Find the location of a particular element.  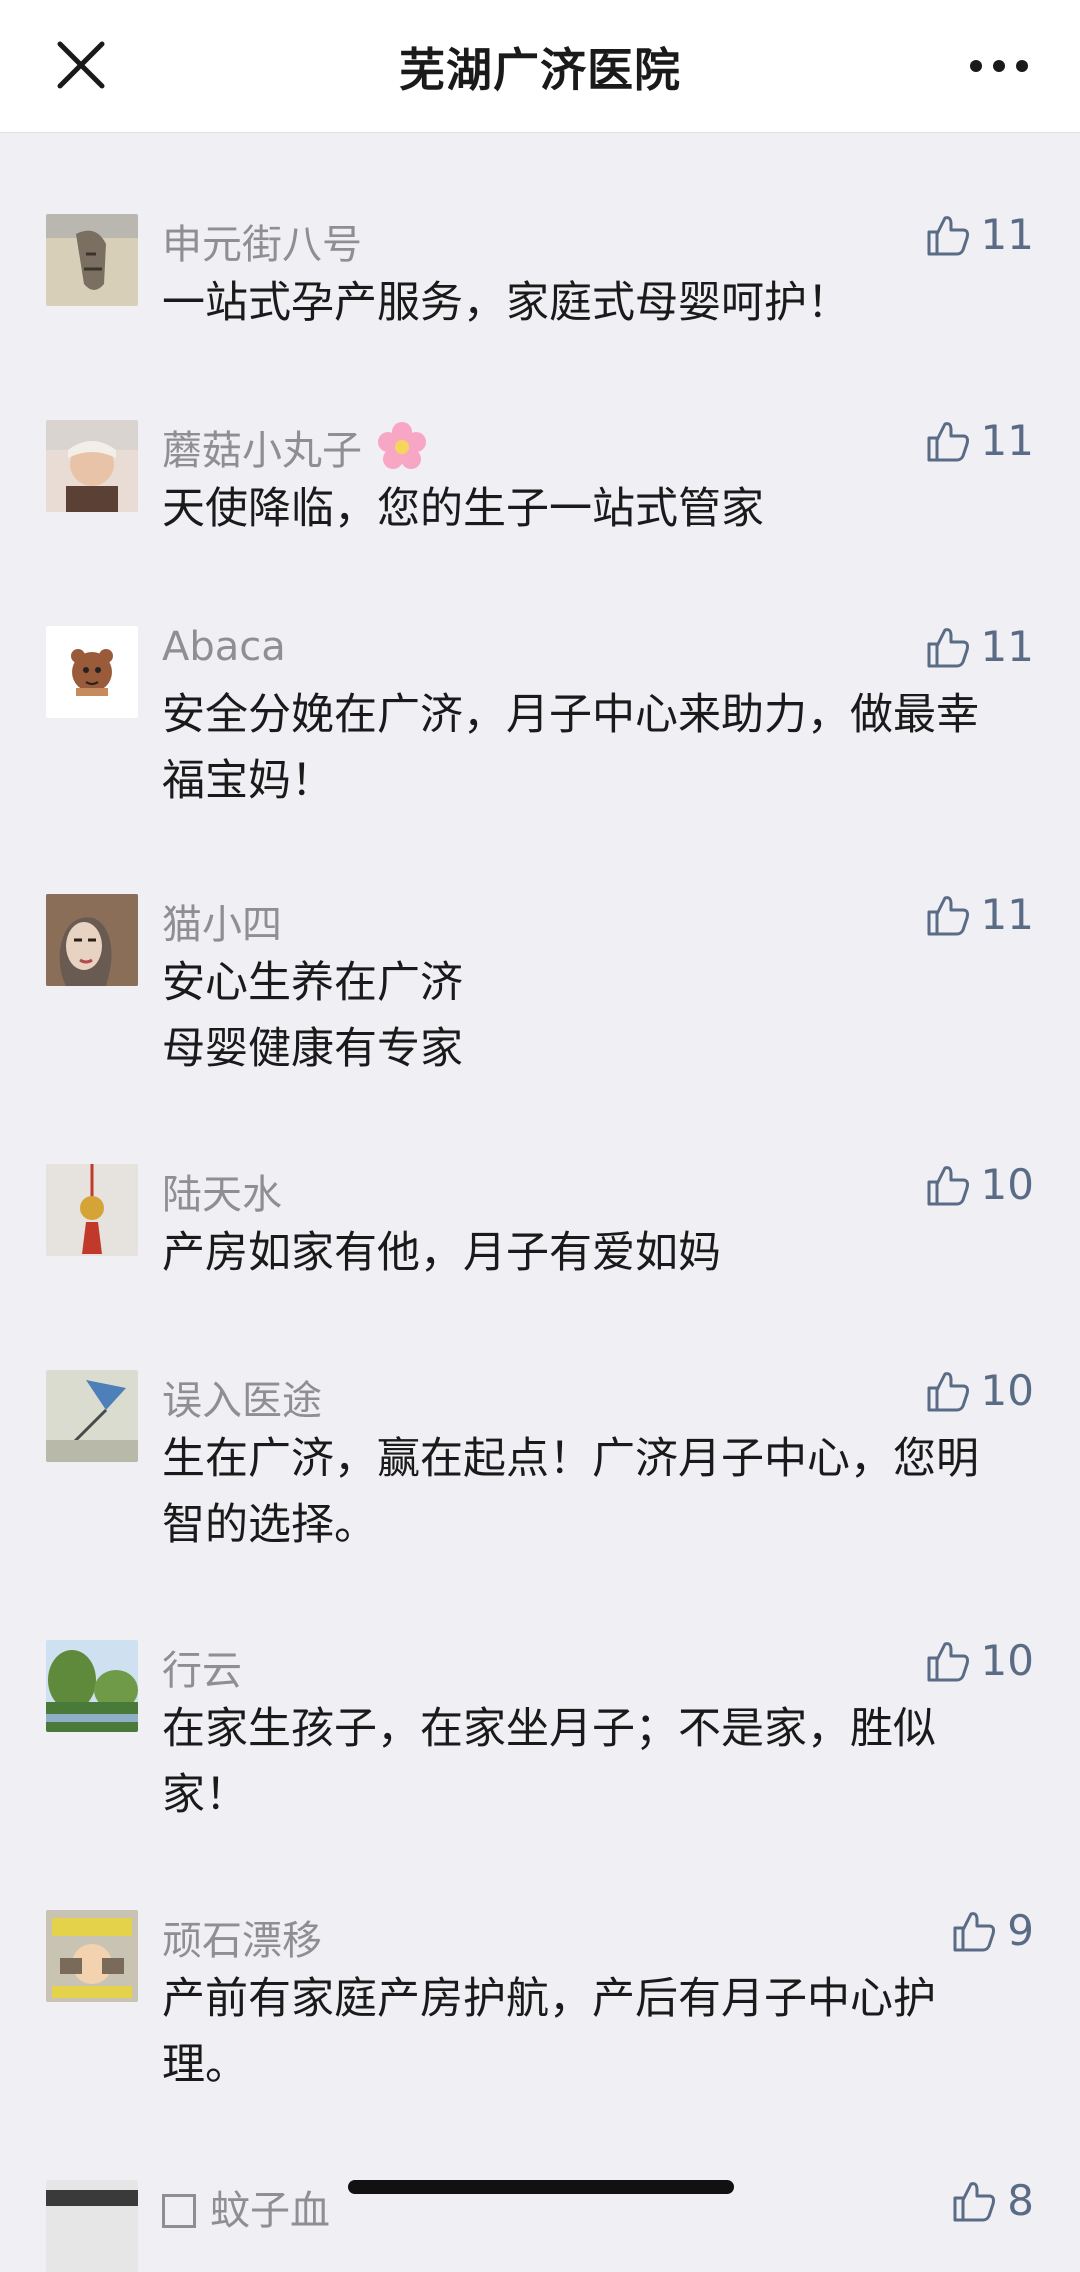

comment-nickname: 申元街八号 is located at coordinates (262, 241).